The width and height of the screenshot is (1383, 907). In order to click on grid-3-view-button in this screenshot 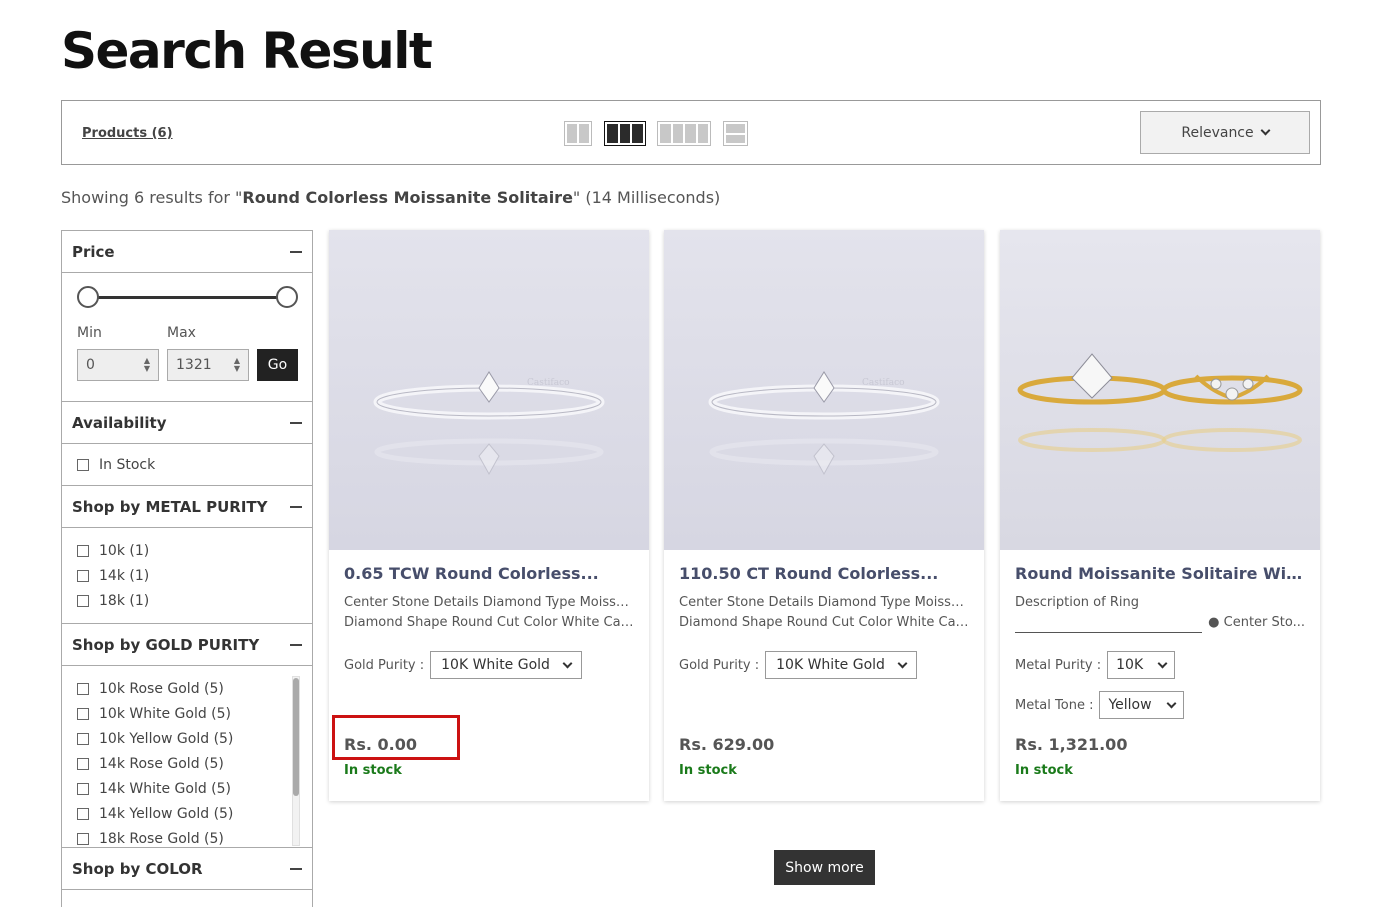, I will do `click(625, 133)`.